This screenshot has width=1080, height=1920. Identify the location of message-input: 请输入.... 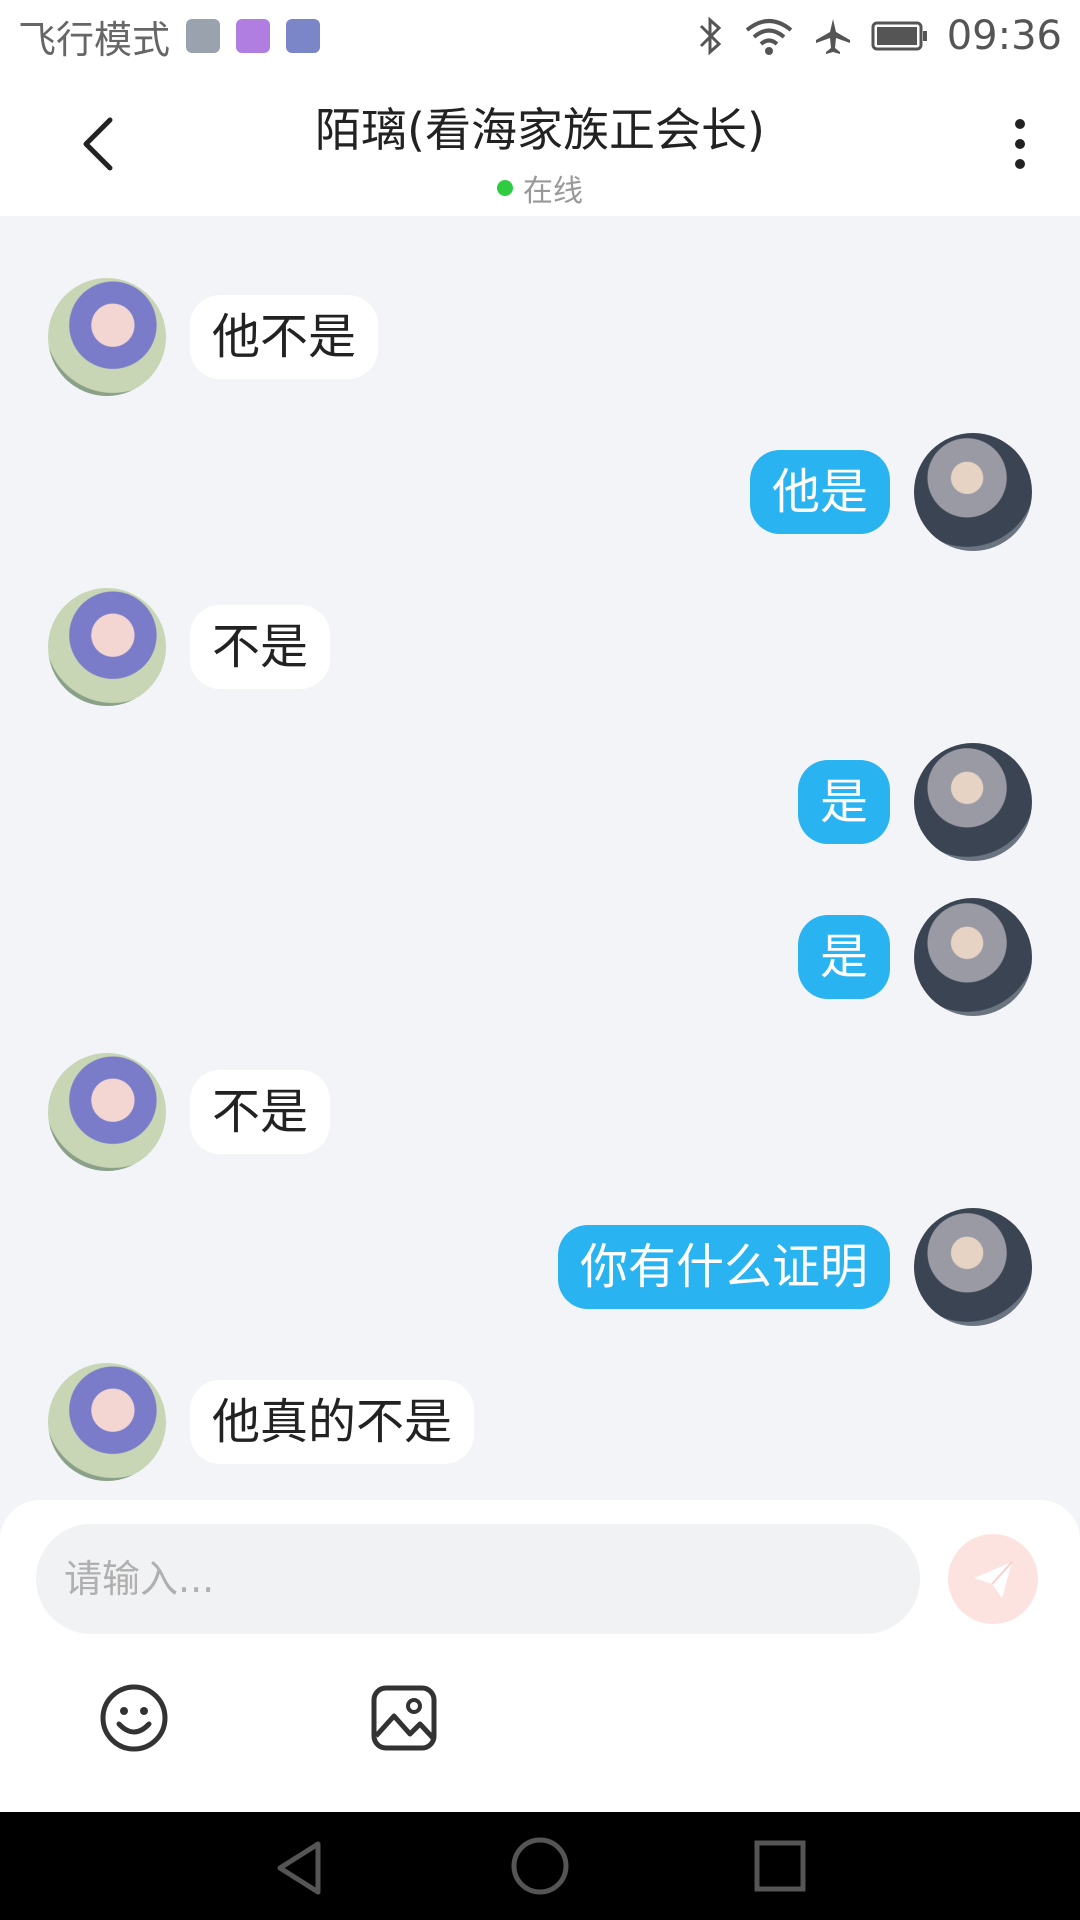
(478, 1579).